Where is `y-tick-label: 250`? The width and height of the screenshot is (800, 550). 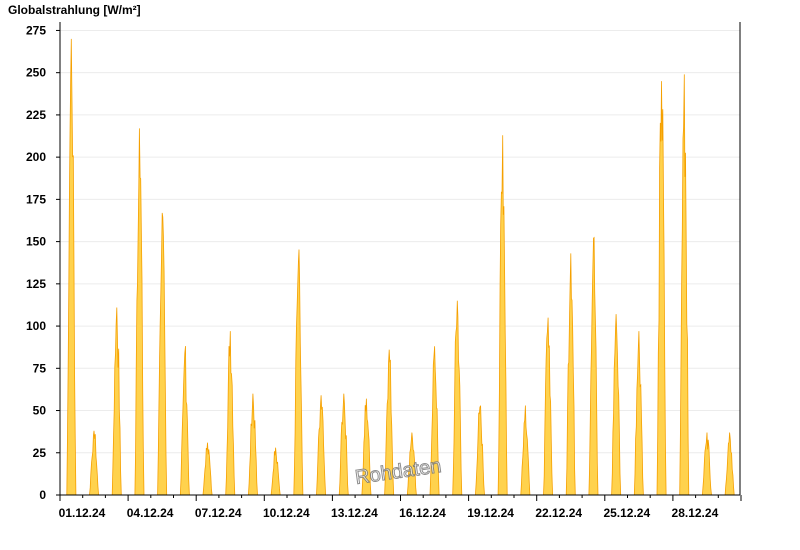
y-tick-label: 250 is located at coordinates (36, 73).